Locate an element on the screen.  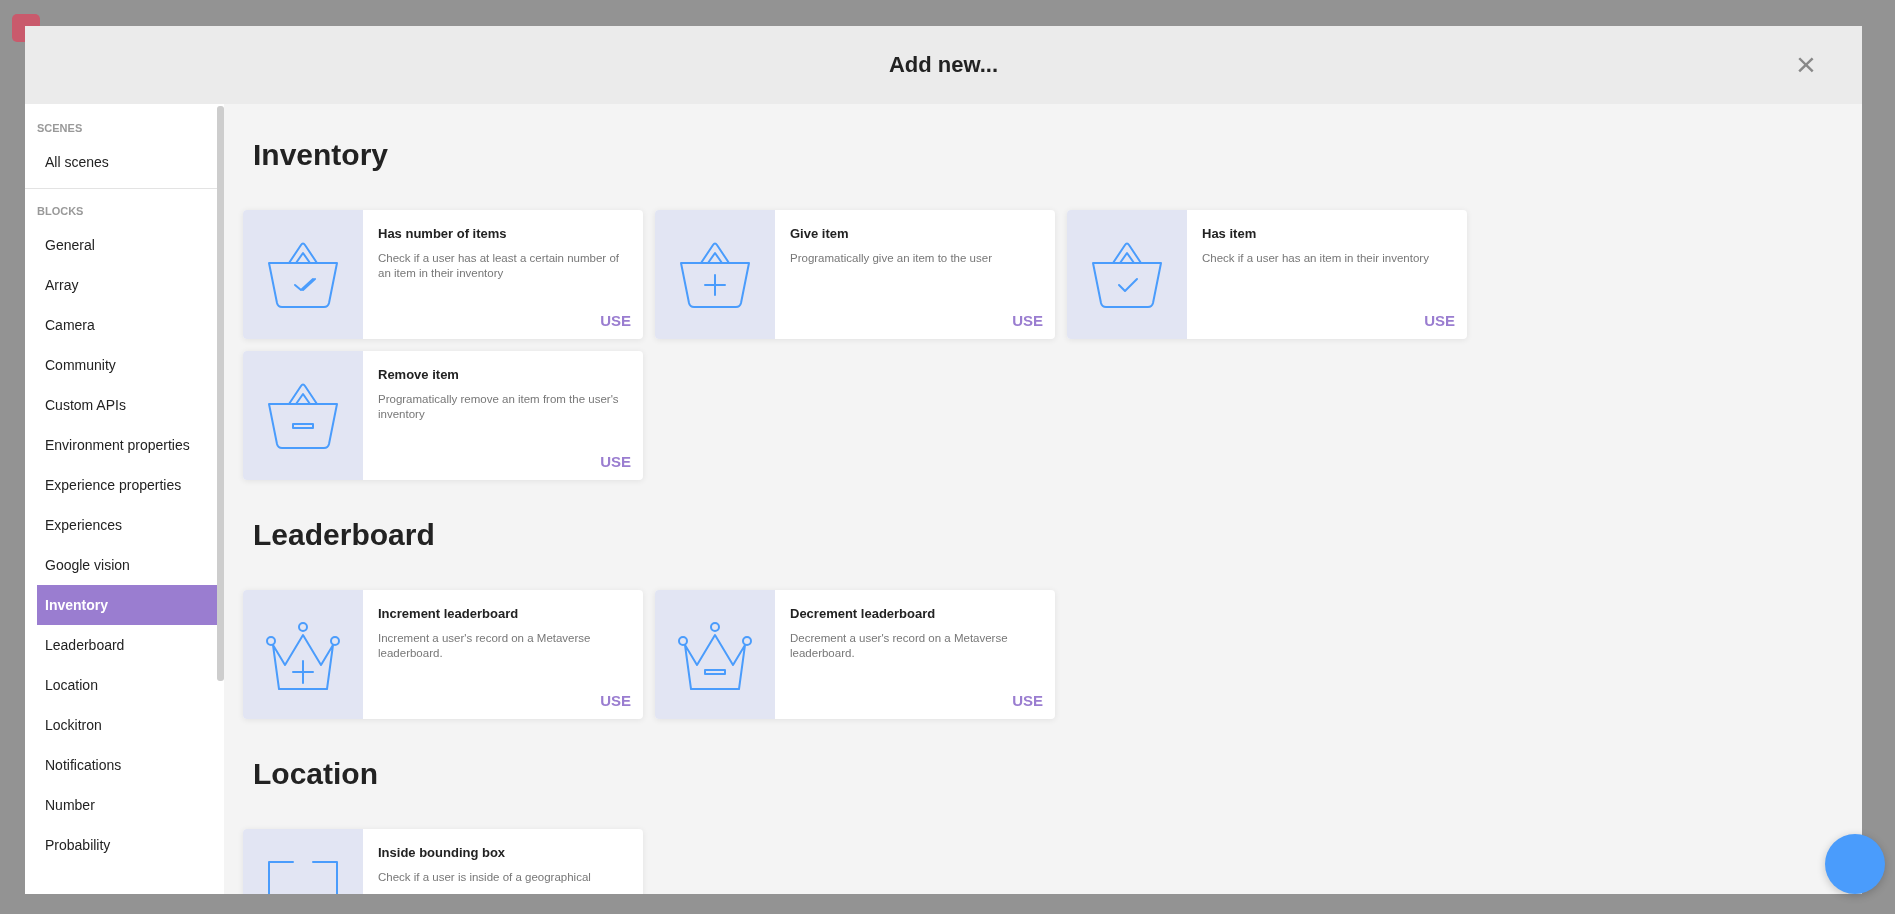
card-description: Decrement a user's record on a Metaverse leaderboard. is located at coordinates (899, 646).